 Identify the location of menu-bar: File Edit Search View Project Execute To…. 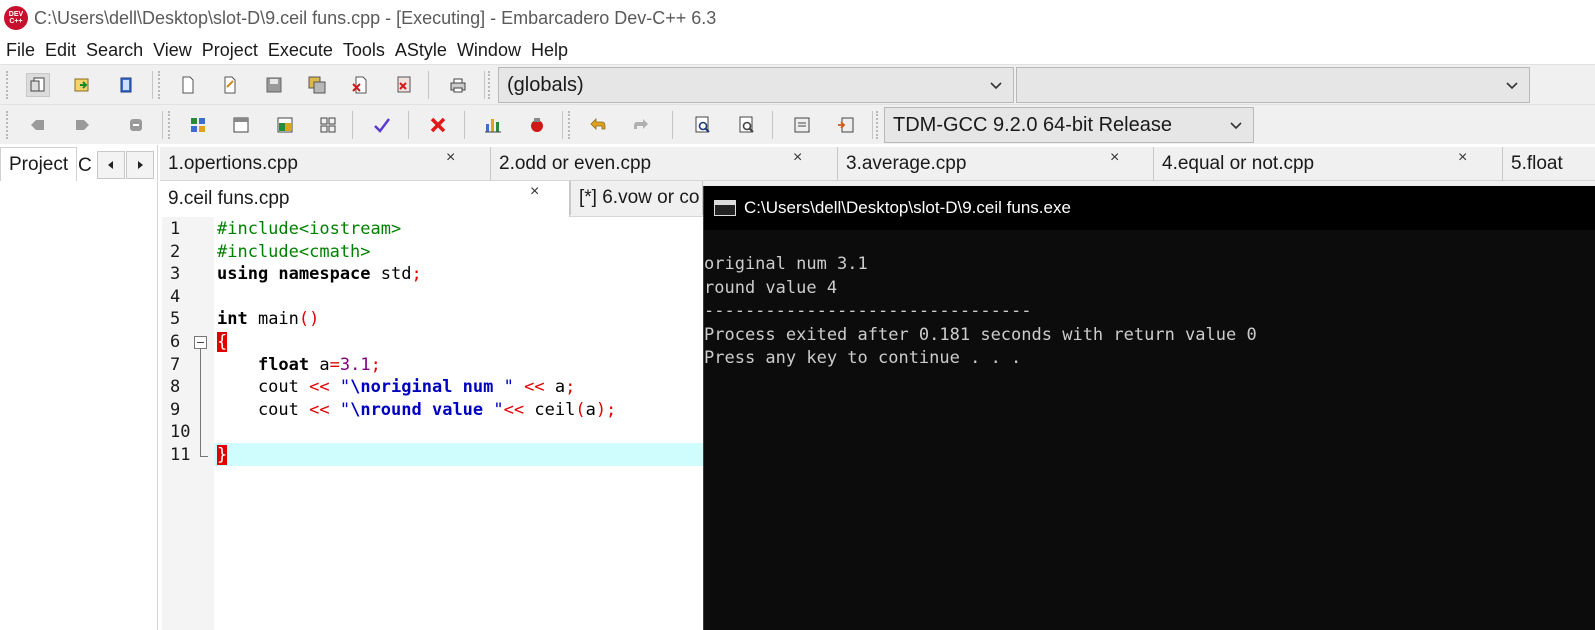
(797, 50).